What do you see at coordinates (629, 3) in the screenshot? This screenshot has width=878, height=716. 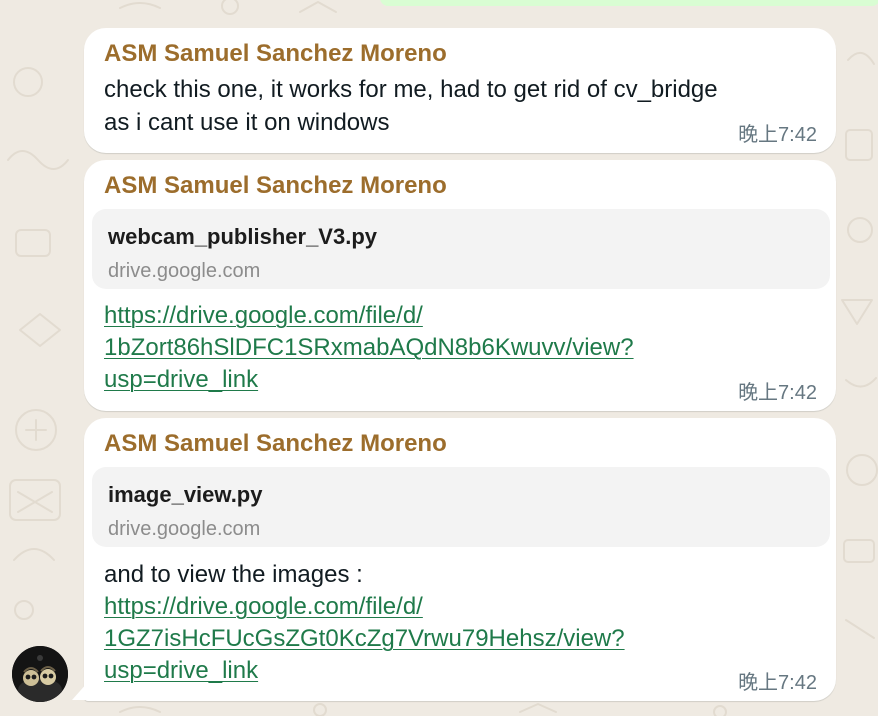 I see `previous-message-edge` at bounding box center [629, 3].